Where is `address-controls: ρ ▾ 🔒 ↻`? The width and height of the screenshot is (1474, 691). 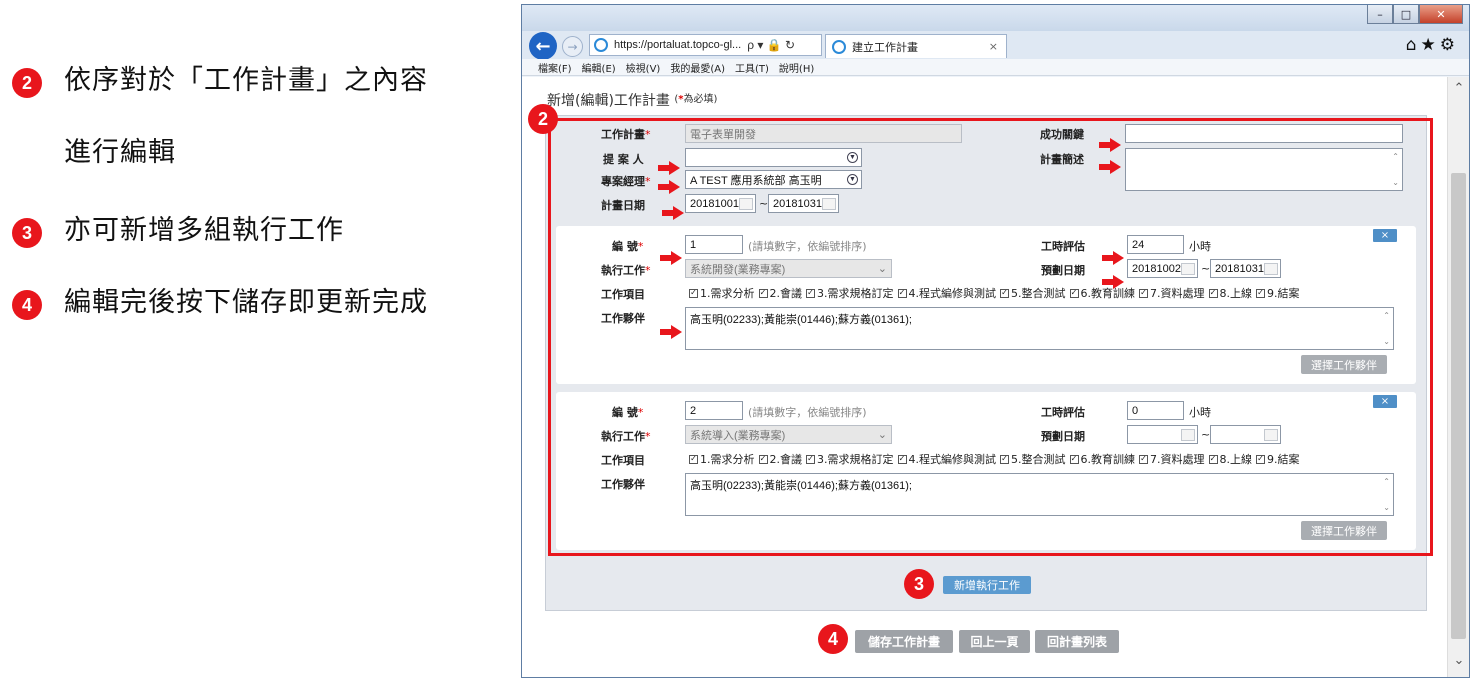
address-controls: ρ ▾ 🔒 ↻ is located at coordinates (771, 45).